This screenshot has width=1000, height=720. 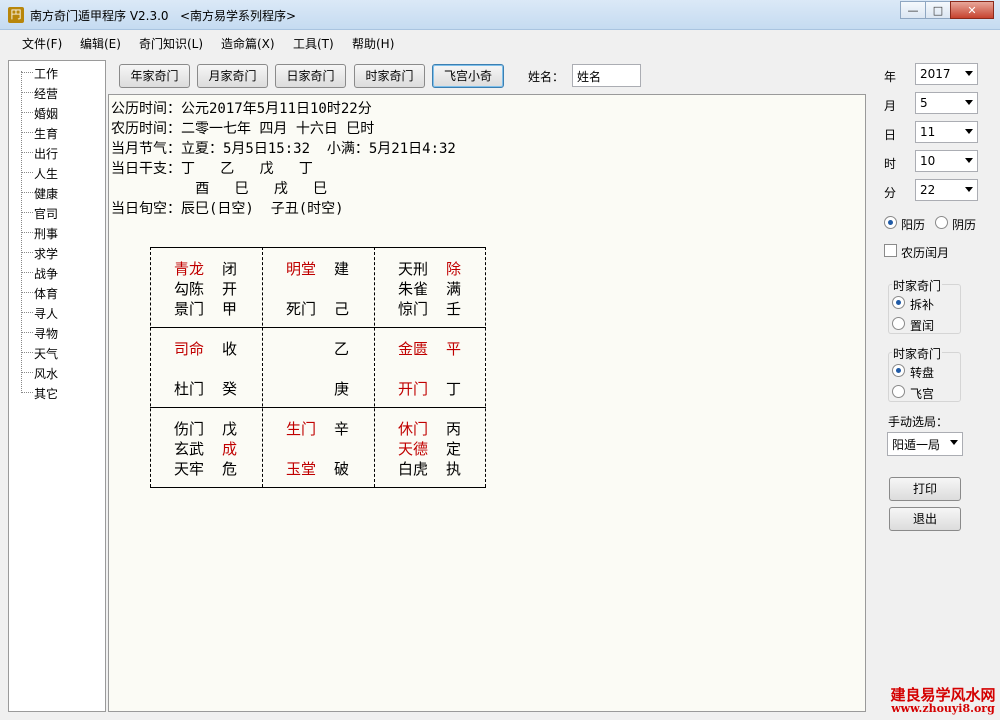 What do you see at coordinates (913, 10) in the screenshot?
I see `minimize-button: —` at bounding box center [913, 10].